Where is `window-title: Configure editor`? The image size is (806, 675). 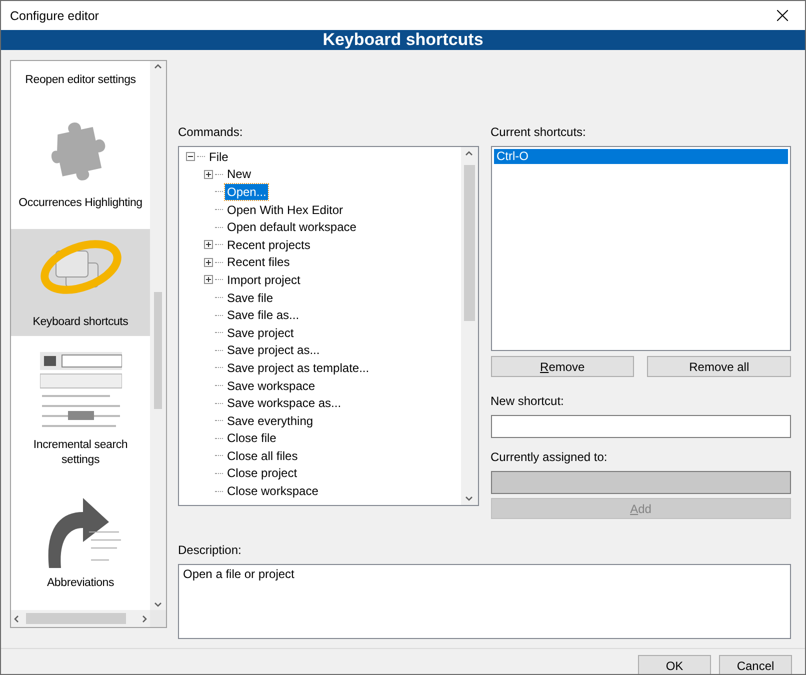
window-title: Configure editor is located at coordinates (54, 15).